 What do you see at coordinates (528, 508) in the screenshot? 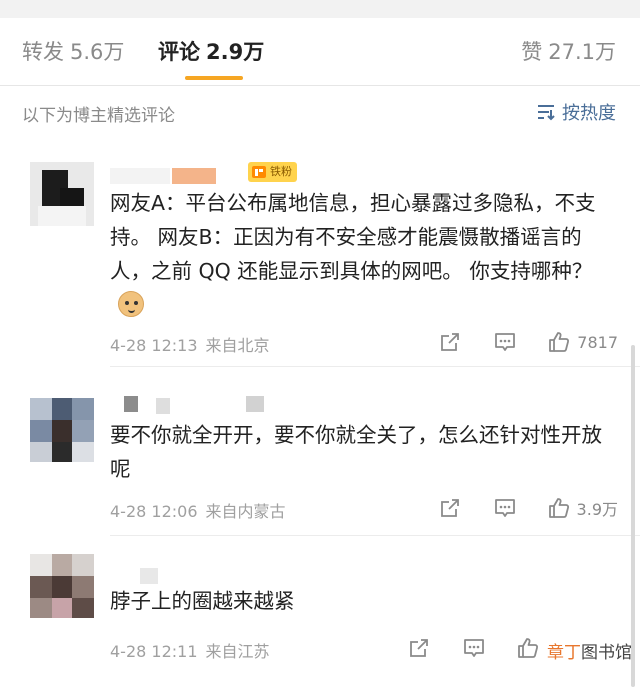
I see `comment-actions: 3.9万` at bounding box center [528, 508].